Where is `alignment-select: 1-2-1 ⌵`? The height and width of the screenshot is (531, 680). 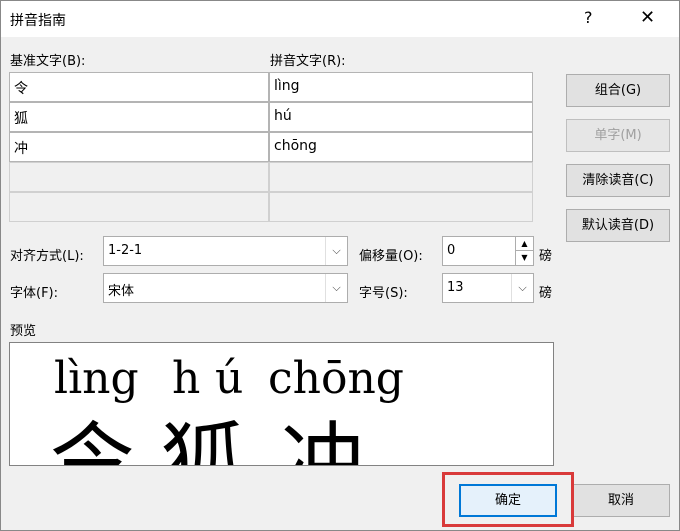 alignment-select: 1-2-1 ⌵ is located at coordinates (225, 251).